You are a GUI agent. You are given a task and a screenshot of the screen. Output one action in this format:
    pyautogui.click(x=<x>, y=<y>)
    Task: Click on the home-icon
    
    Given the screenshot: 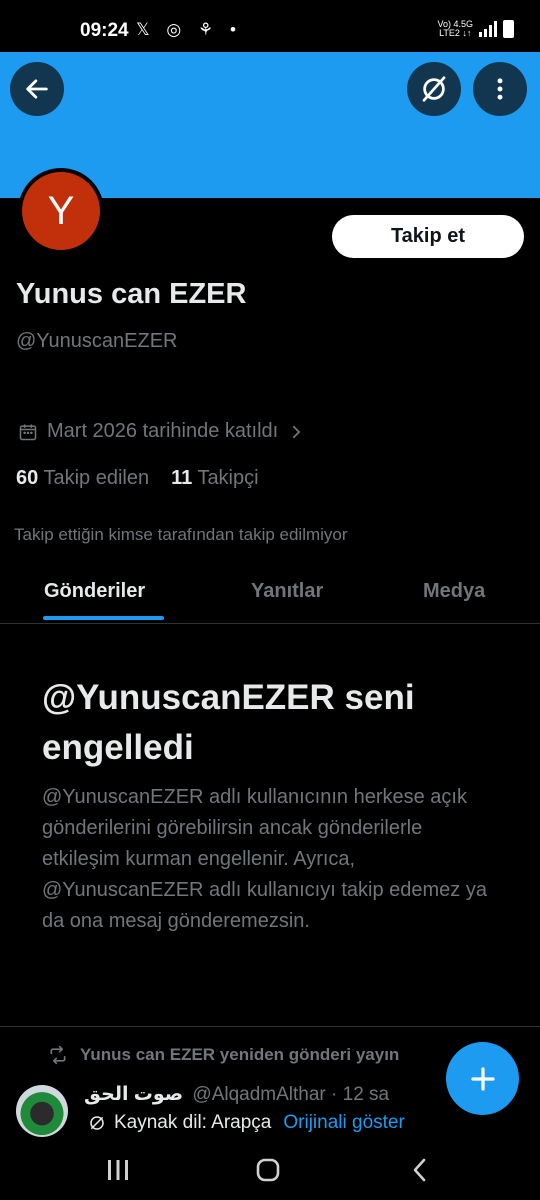 What is the action you would take?
    pyautogui.click(x=268, y=1170)
    